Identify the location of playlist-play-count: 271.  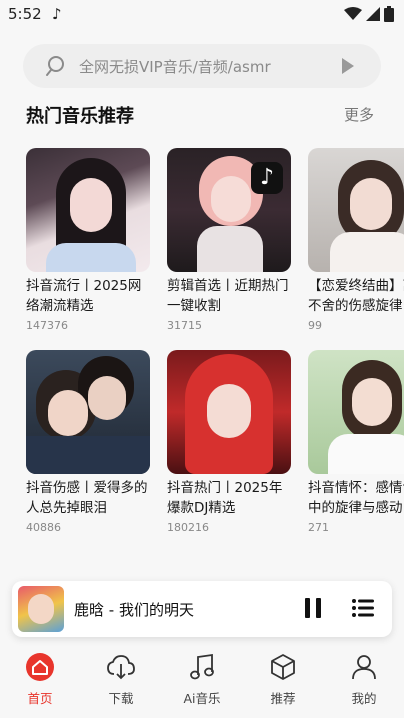
(318, 527).